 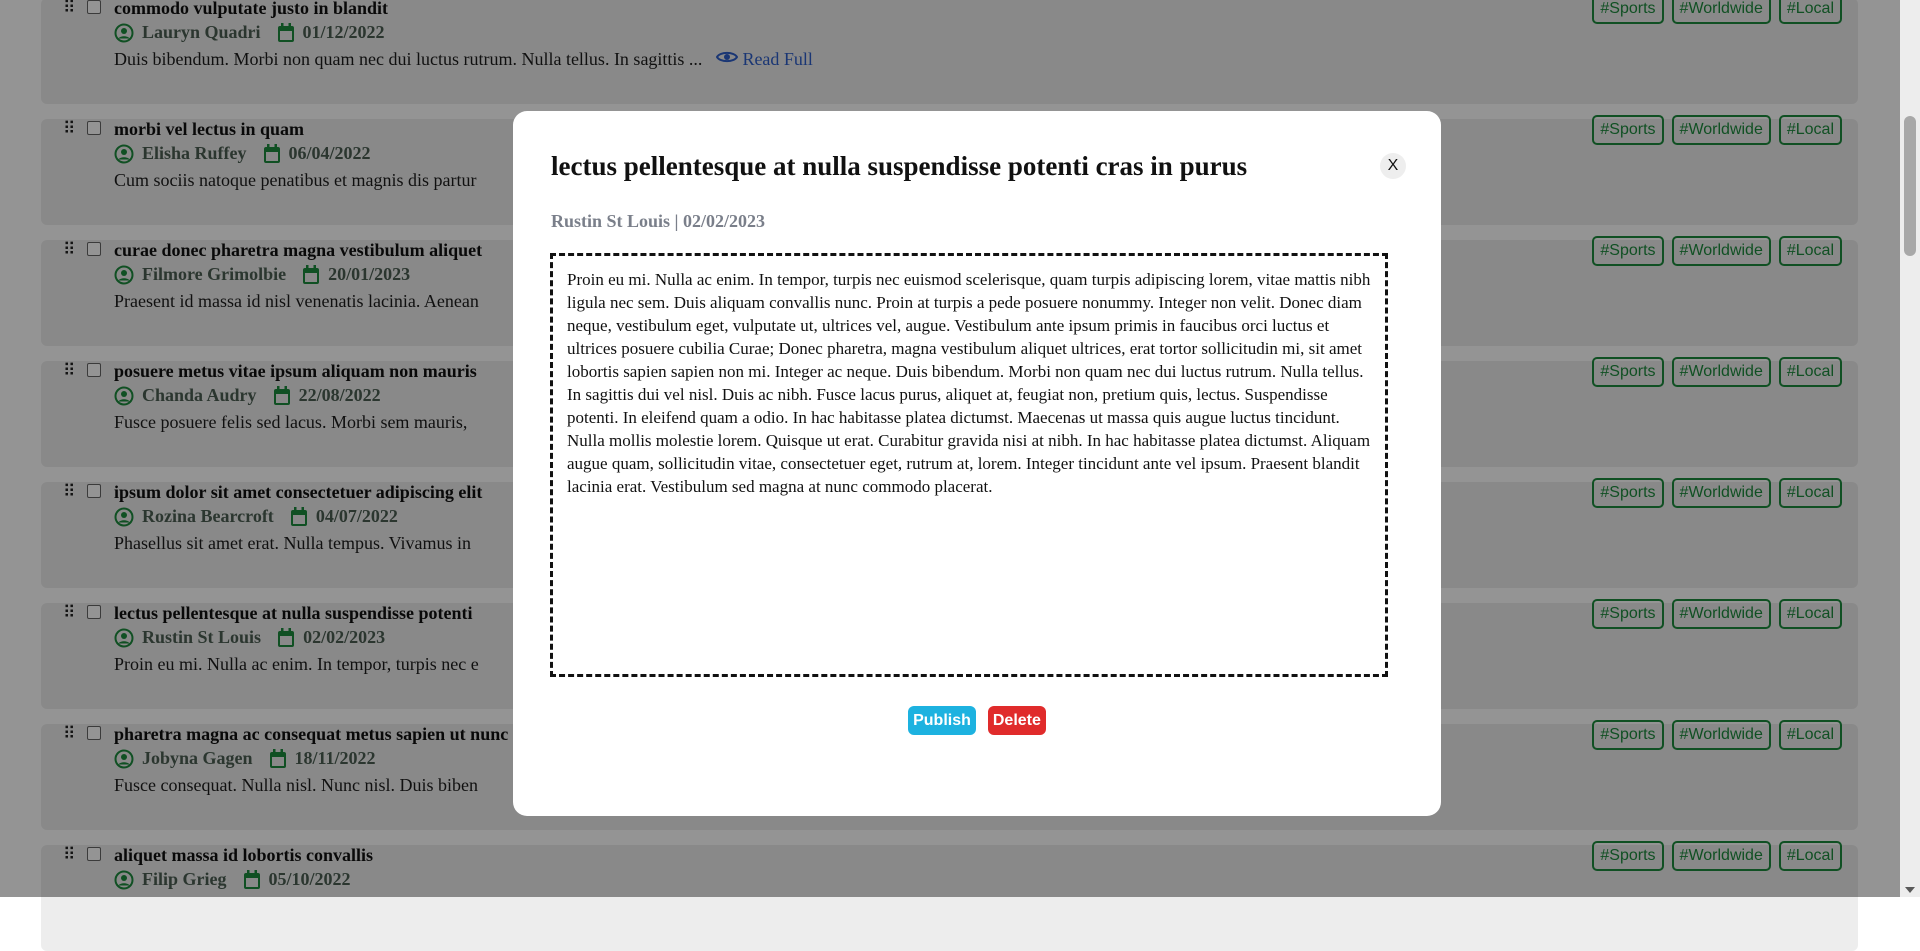 What do you see at coordinates (1910, 890) in the screenshot?
I see `scroll-down-arrow-icon` at bounding box center [1910, 890].